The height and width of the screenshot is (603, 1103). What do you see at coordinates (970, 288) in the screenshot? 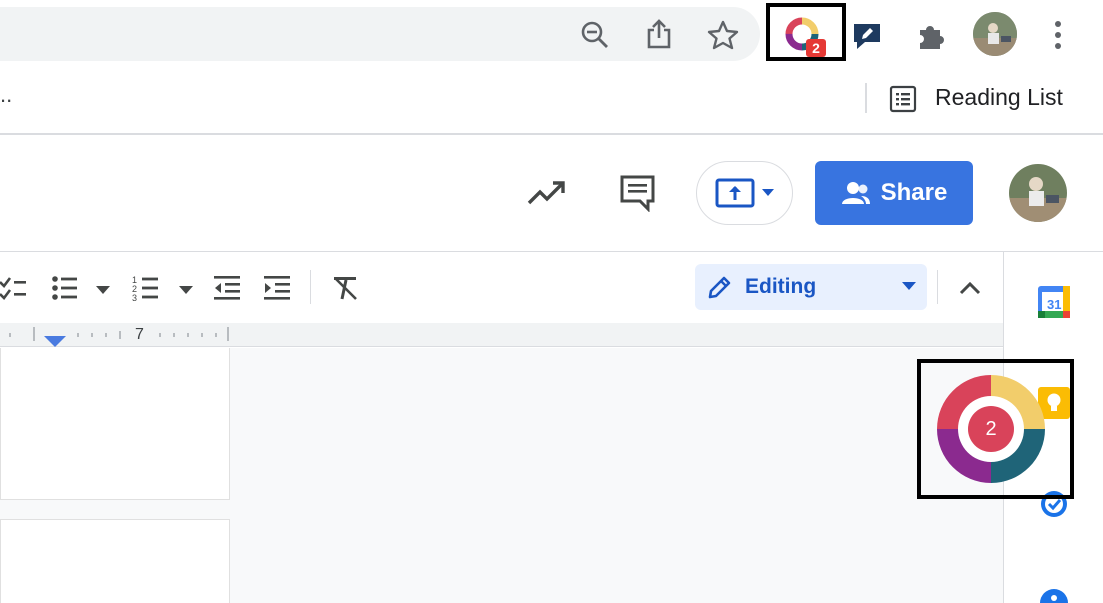
I see `chevron-up-icon` at bounding box center [970, 288].